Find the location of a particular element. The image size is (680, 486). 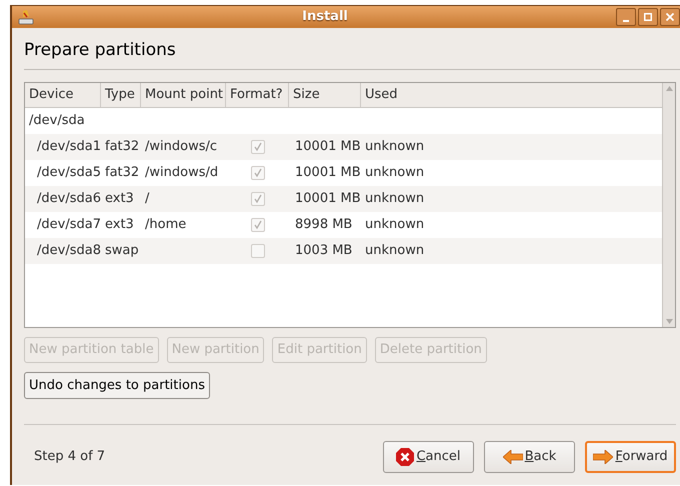

minimize-icon is located at coordinates (626, 21).